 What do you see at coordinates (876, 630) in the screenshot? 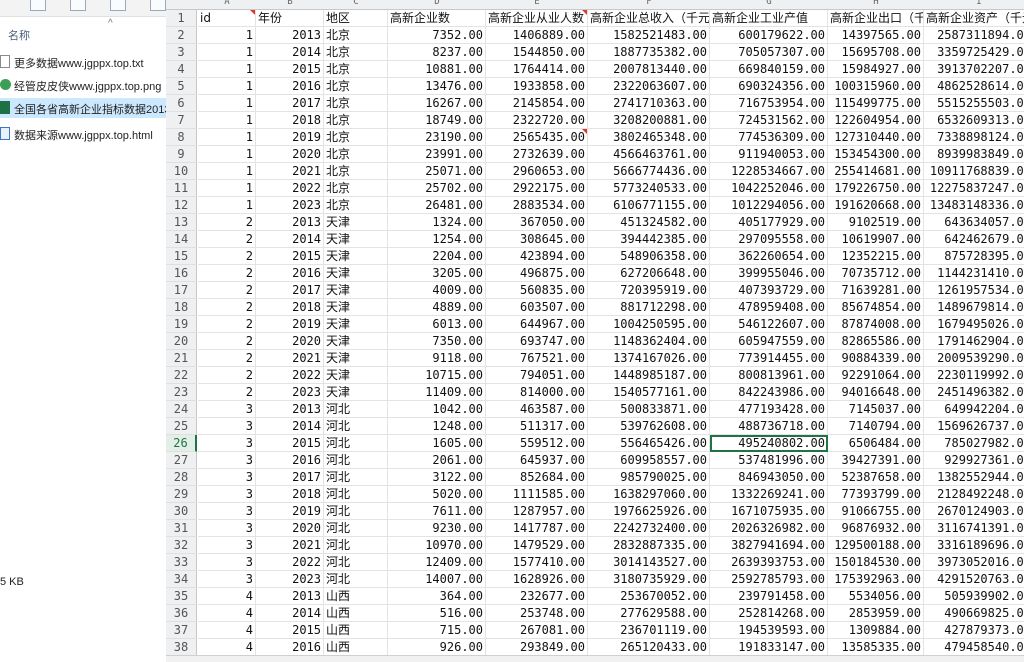
I see `table-cell: 1309884.00` at bounding box center [876, 630].